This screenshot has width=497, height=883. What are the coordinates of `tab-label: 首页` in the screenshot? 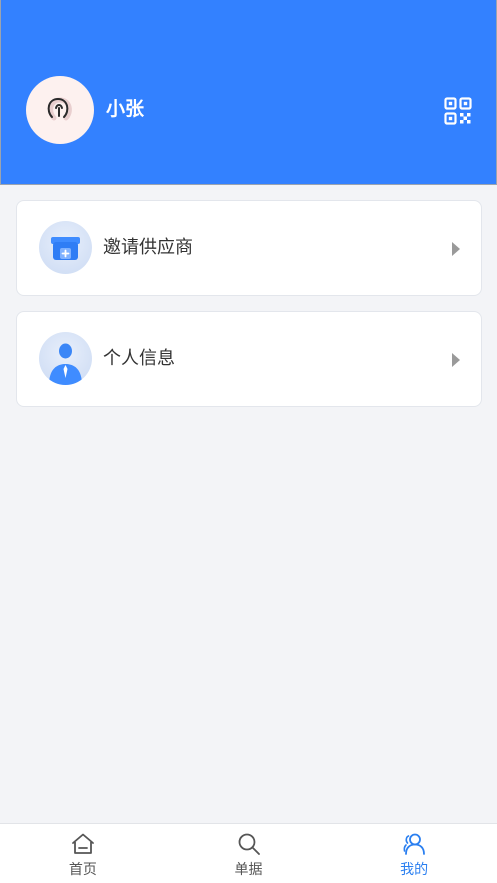 It's located at (82, 870).